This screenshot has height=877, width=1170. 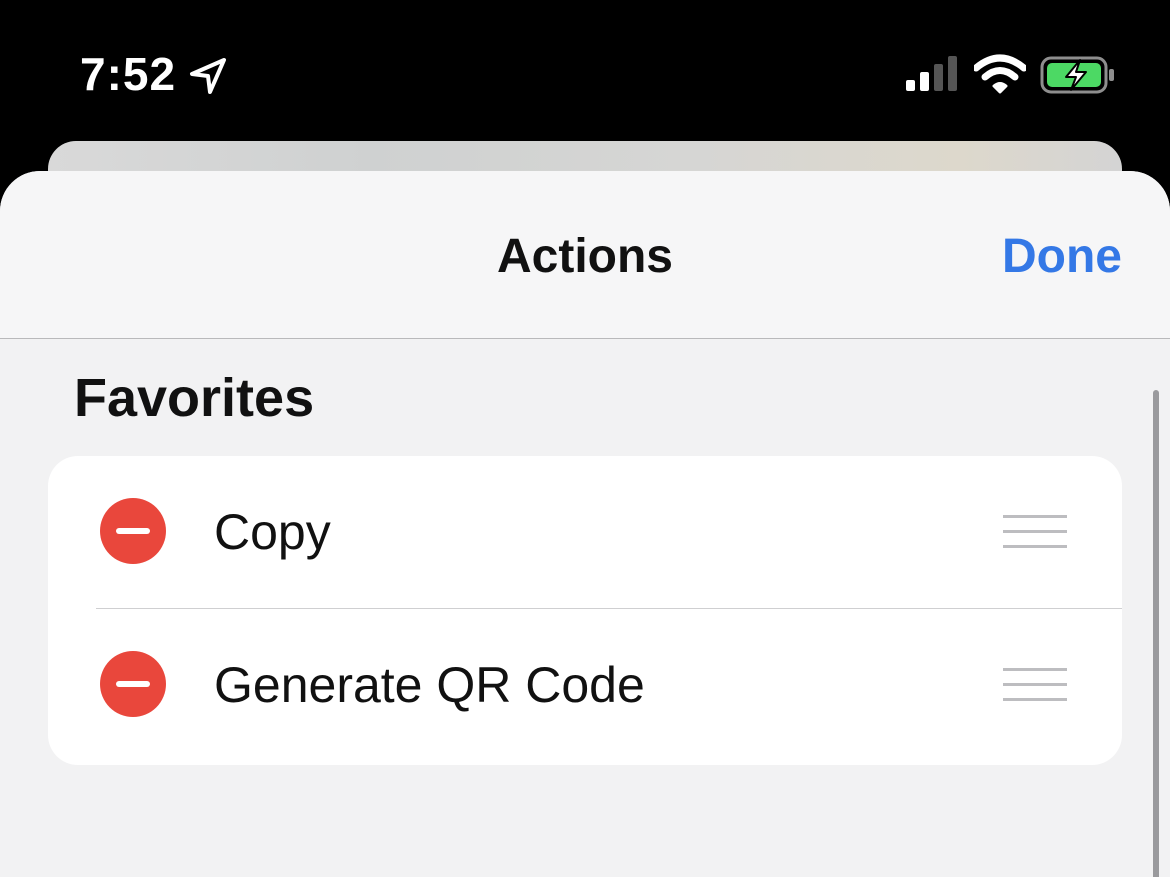 What do you see at coordinates (1077, 75) in the screenshot?
I see `battery-charging-icon` at bounding box center [1077, 75].